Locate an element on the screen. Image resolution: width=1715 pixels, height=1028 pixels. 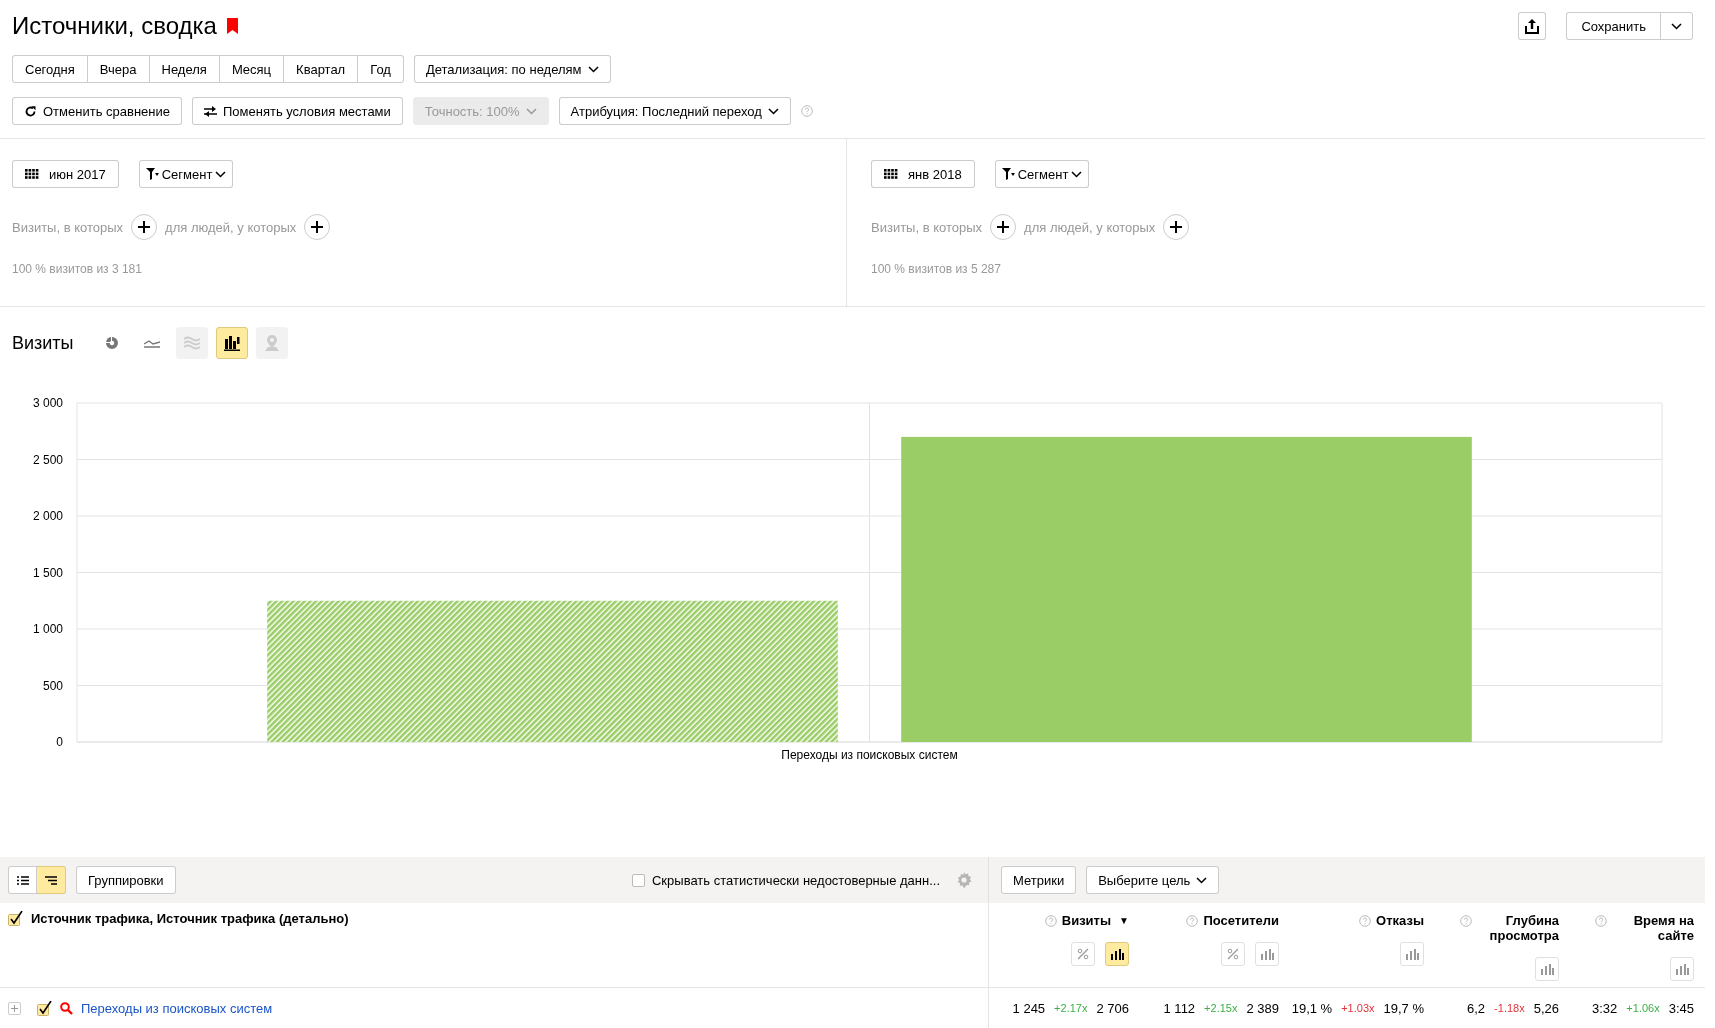
axis-tick-label: 2 500 is located at coordinates (47, 459).